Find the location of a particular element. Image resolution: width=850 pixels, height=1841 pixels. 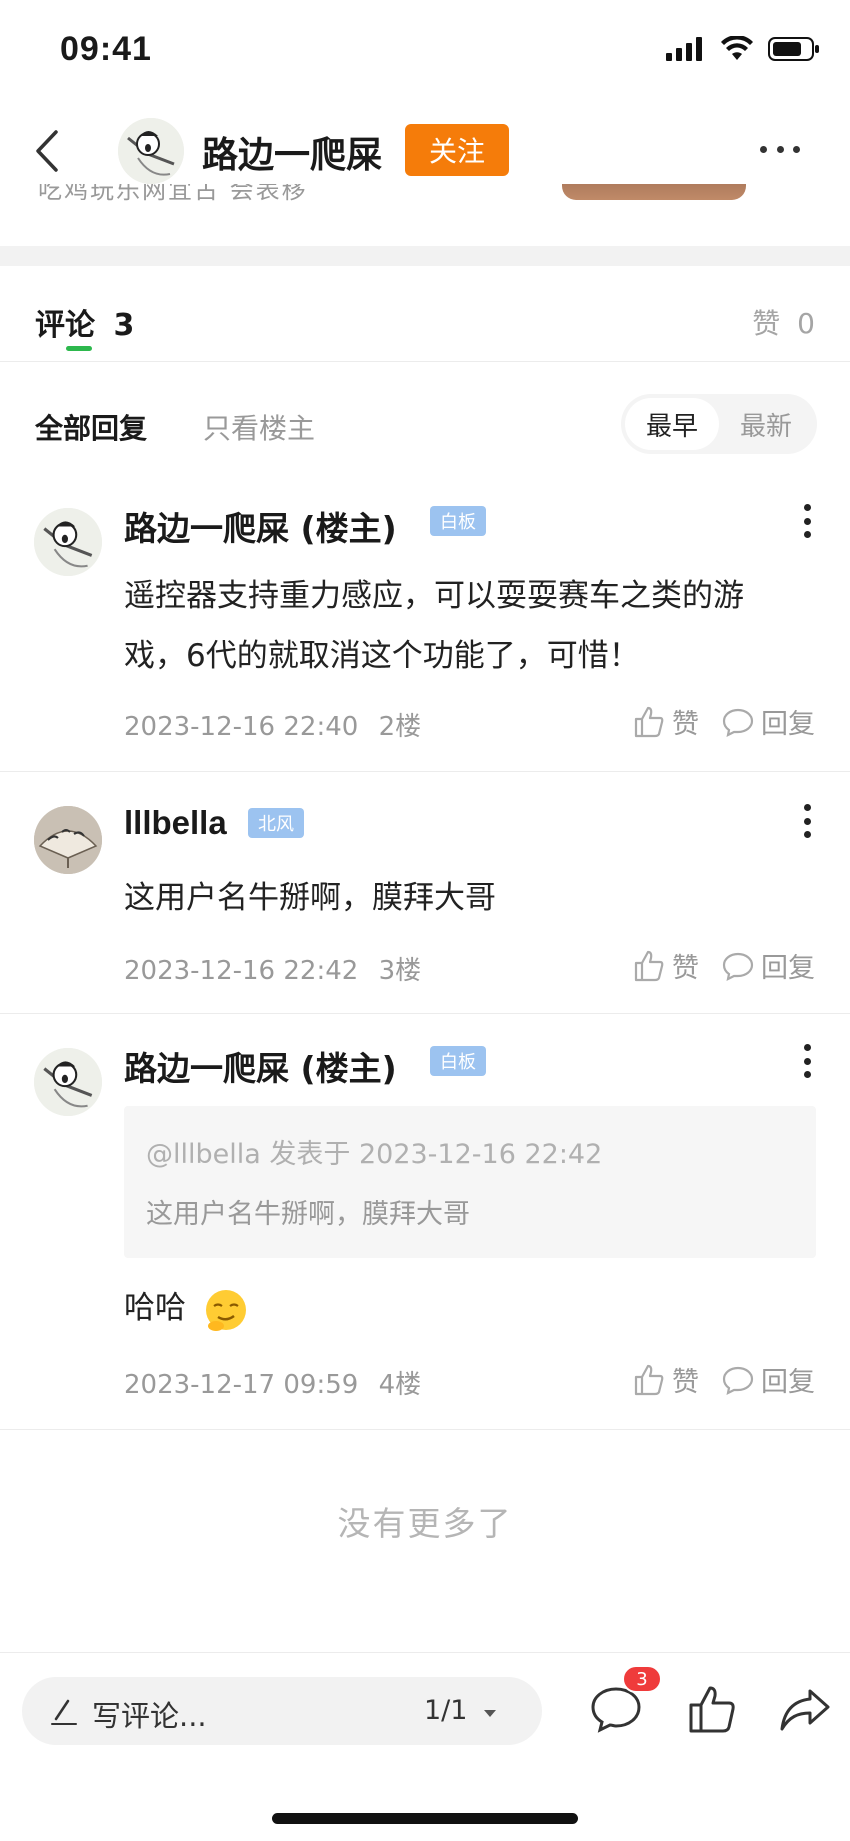

sort-latest: 最新 is located at coordinates (766, 424).